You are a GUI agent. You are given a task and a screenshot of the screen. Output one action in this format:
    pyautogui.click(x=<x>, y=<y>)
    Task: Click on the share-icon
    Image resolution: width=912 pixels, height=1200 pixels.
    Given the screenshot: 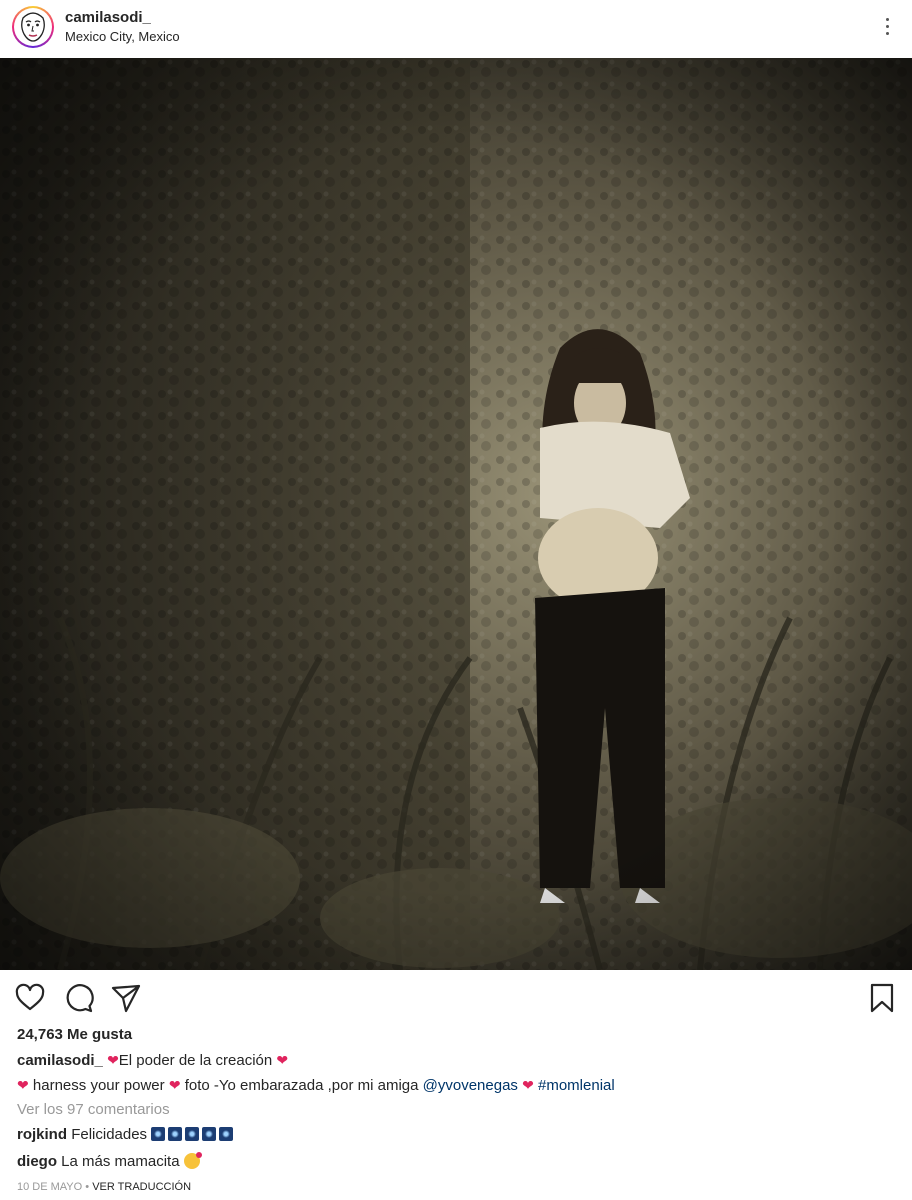 What is the action you would take?
    pyautogui.click(x=126, y=998)
    